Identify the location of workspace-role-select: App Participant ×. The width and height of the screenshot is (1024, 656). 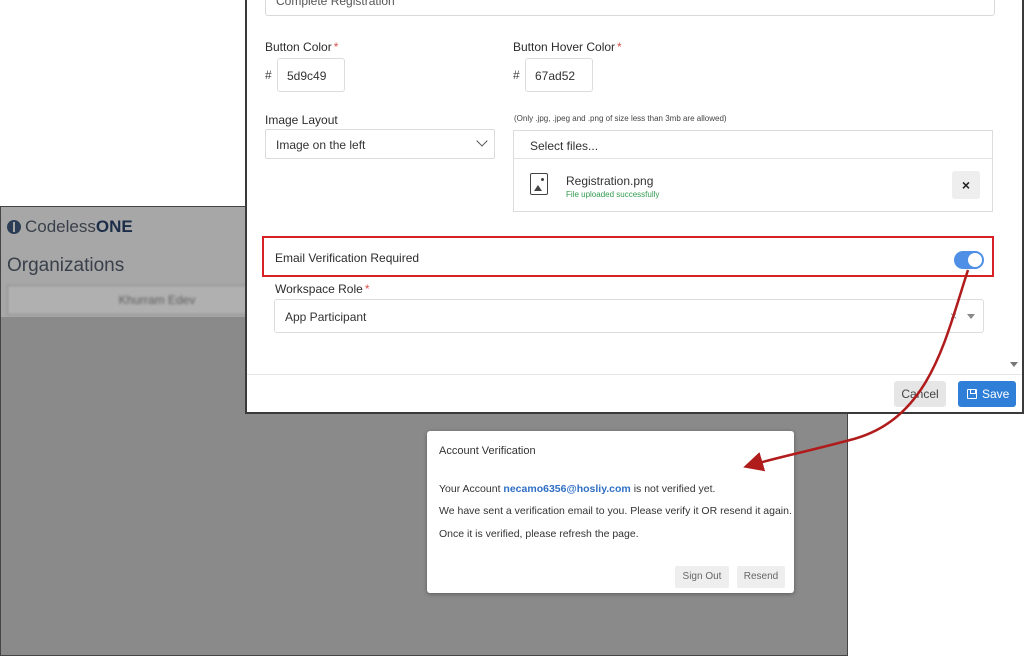
(629, 316).